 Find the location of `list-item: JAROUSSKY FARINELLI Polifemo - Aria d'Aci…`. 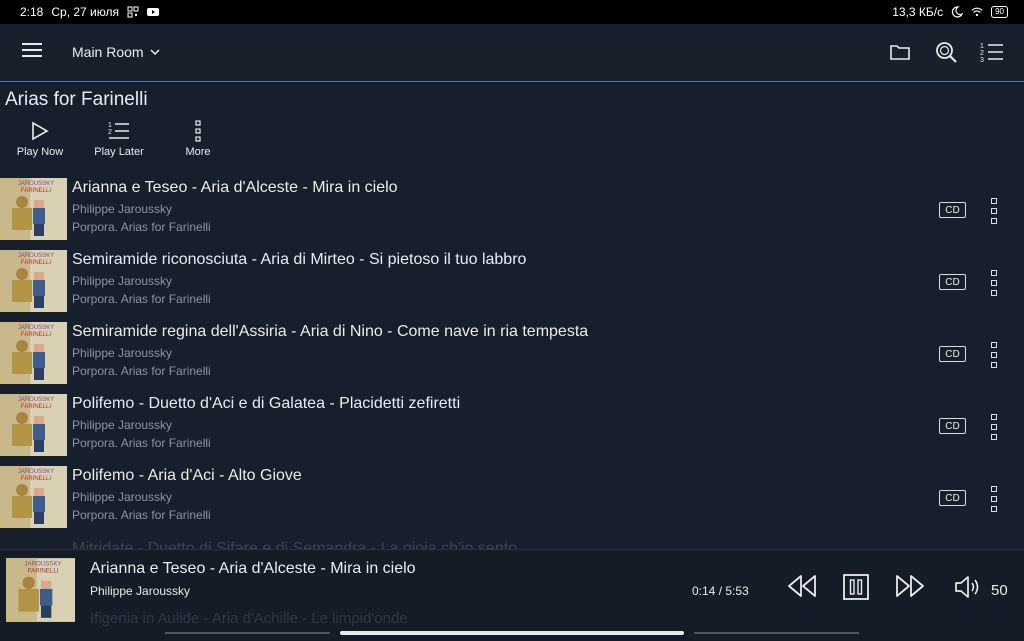

list-item: JAROUSSKY FARINELLI Polifemo - Aria d'Aci… is located at coordinates (512, 496).